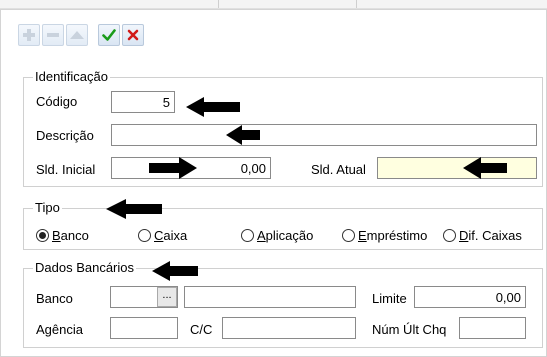  What do you see at coordinates (65, 135) in the screenshot?
I see `descricao-label: Descrição` at bounding box center [65, 135].